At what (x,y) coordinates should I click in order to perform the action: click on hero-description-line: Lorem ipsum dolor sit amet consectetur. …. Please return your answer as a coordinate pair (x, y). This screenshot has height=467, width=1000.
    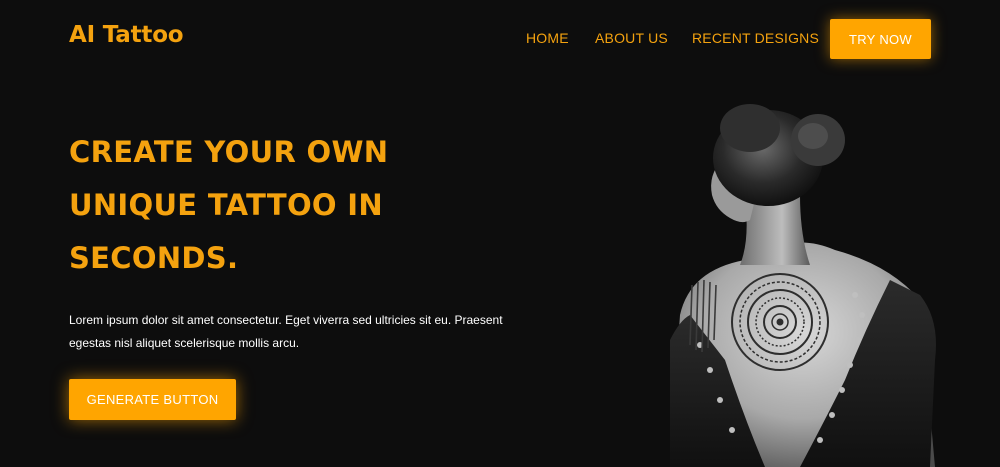
    Looking at the image, I should click on (286, 320).